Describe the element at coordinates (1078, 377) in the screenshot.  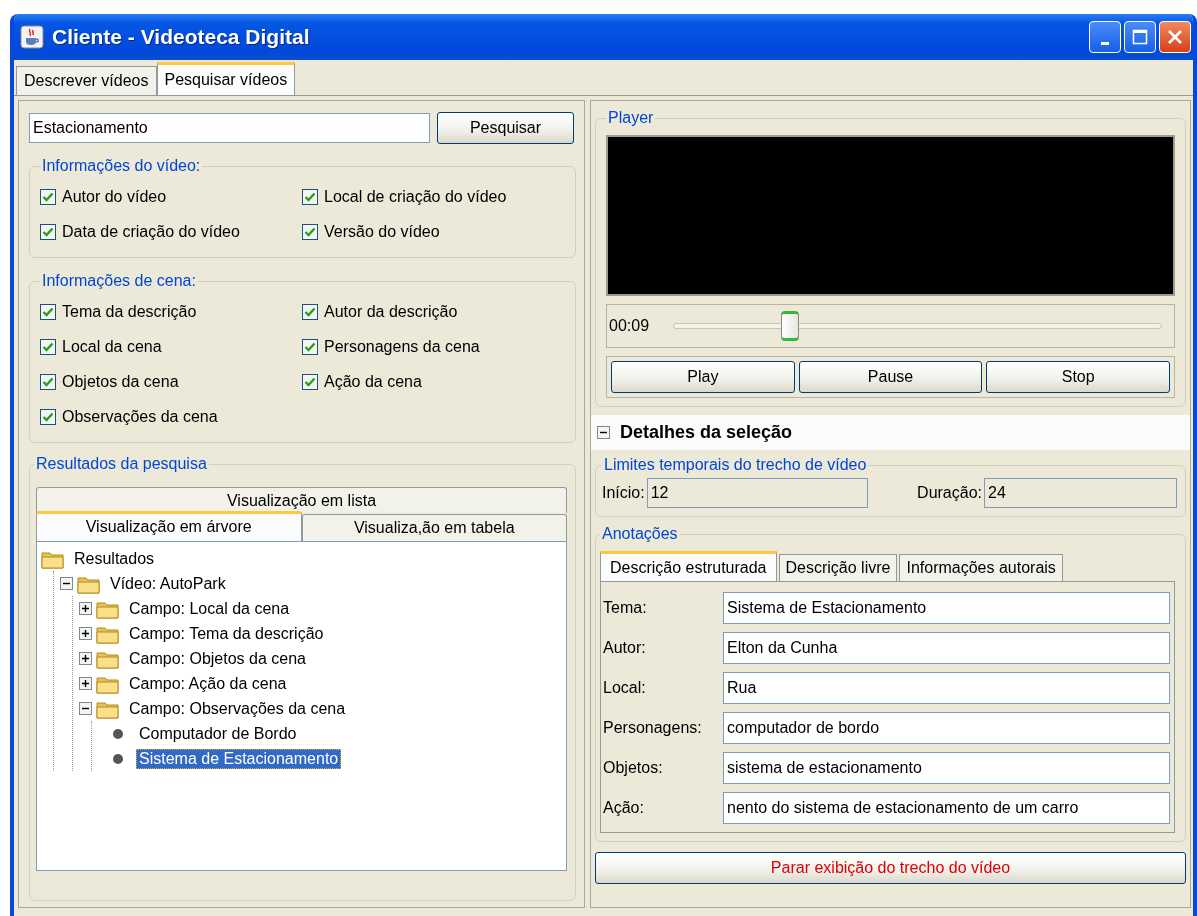
I see `player-button: Stop` at that location.